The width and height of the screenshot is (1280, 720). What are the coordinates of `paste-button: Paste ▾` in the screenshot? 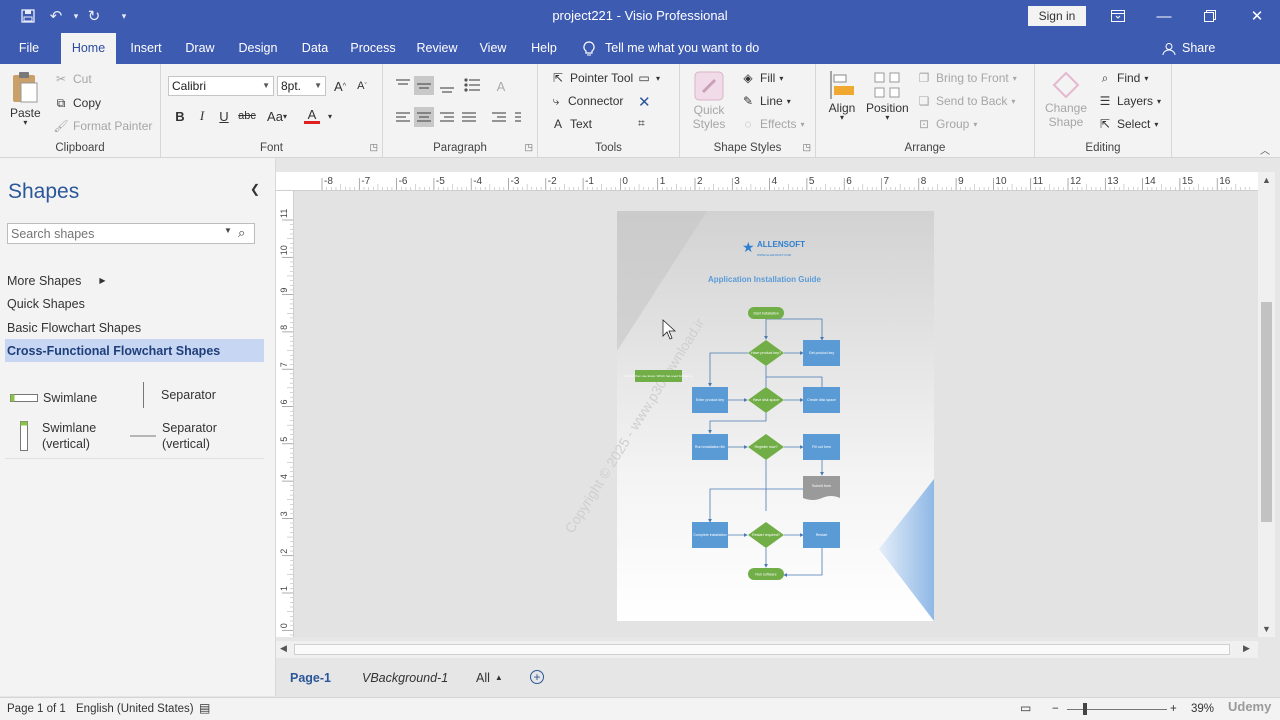 It's located at (25, 98).